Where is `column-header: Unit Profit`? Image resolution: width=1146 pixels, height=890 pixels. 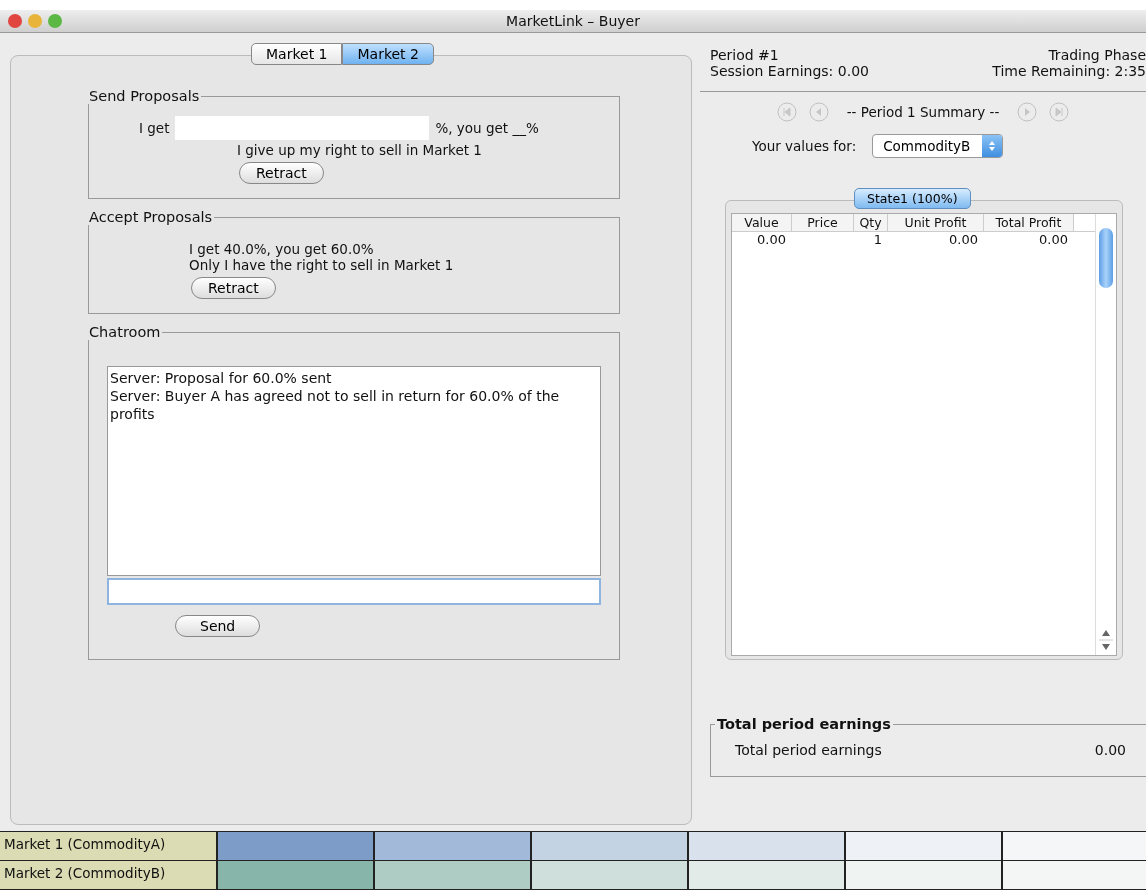
column-header: Unit Profit is located at coordinates (936, 222).